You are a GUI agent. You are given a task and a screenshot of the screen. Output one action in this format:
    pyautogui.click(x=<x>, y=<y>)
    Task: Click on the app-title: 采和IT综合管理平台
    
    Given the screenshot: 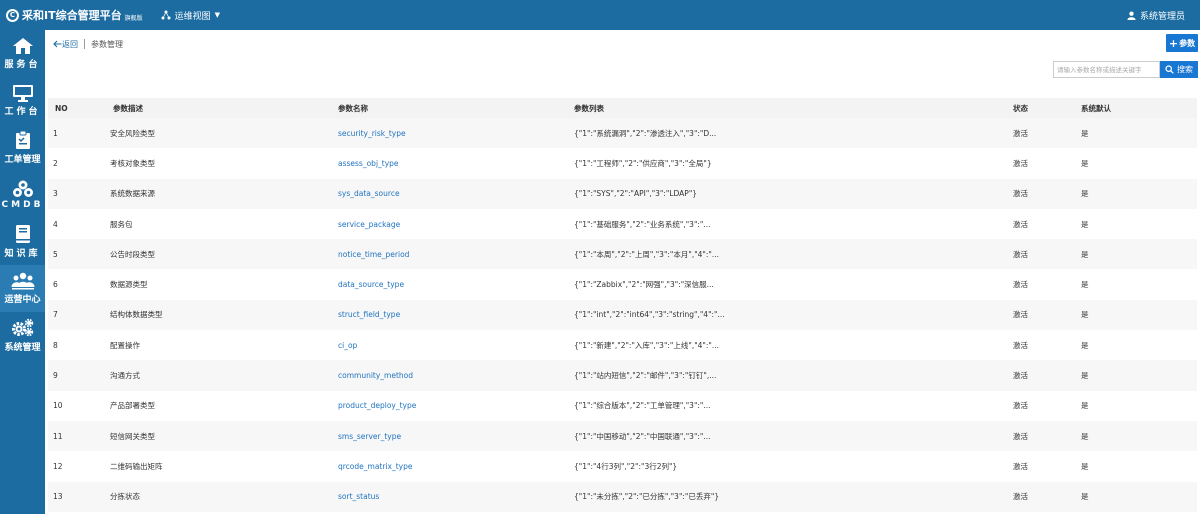 What is the action you would take?
    pyautogui.click(x=72, y=15)
    